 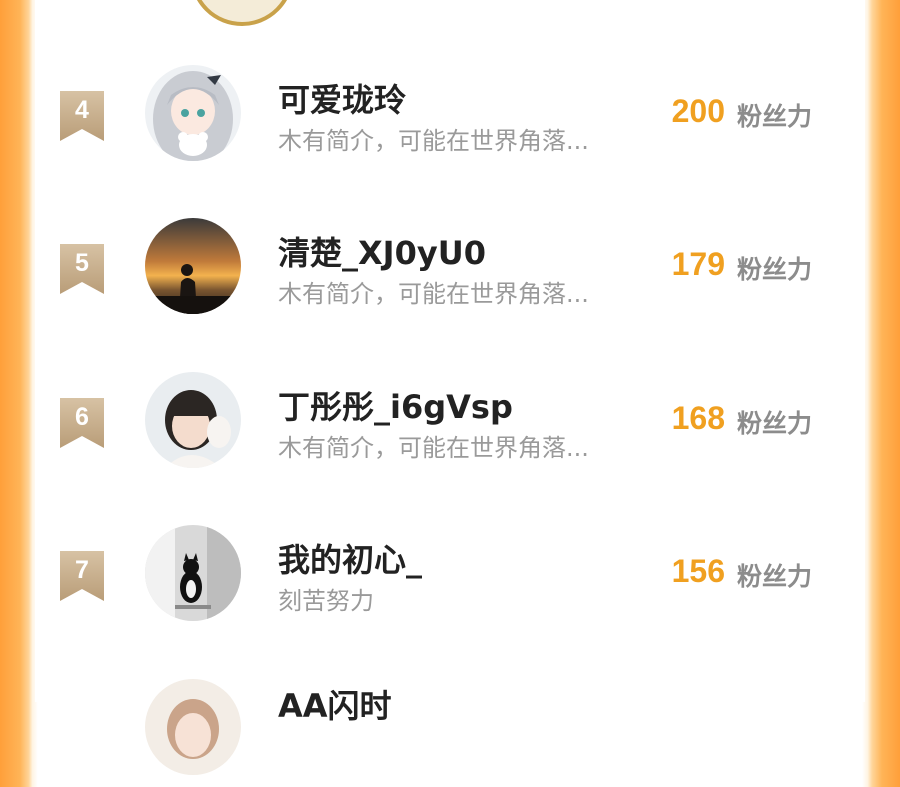 I want to click on list-item: 6 丁彤彤_i6gVsp 木有简介，可能在世界角落... 168 粉丝力, so click(x=450, y=420).